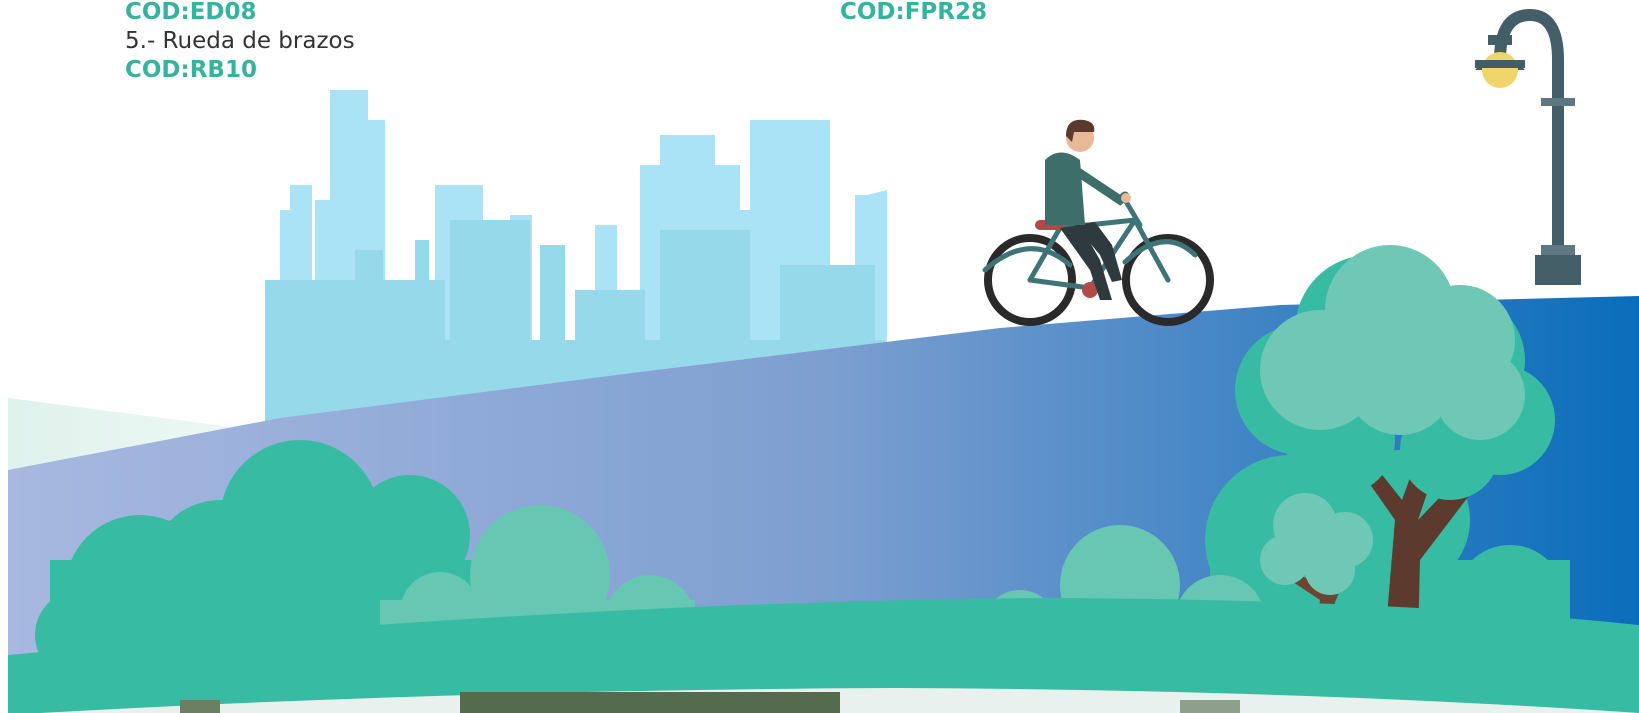 The image size is (1639, 713). I want to click on middle-code-top: COD:FPR28, so click(914, 12).